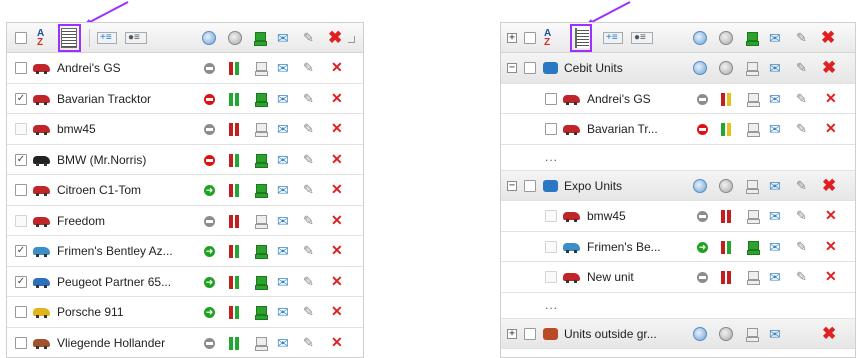  What do you see at coordinates (104, 99) in the screenshot?
I see `unit-name: Bavarian Tracktor` at bounding box center [104, 99].